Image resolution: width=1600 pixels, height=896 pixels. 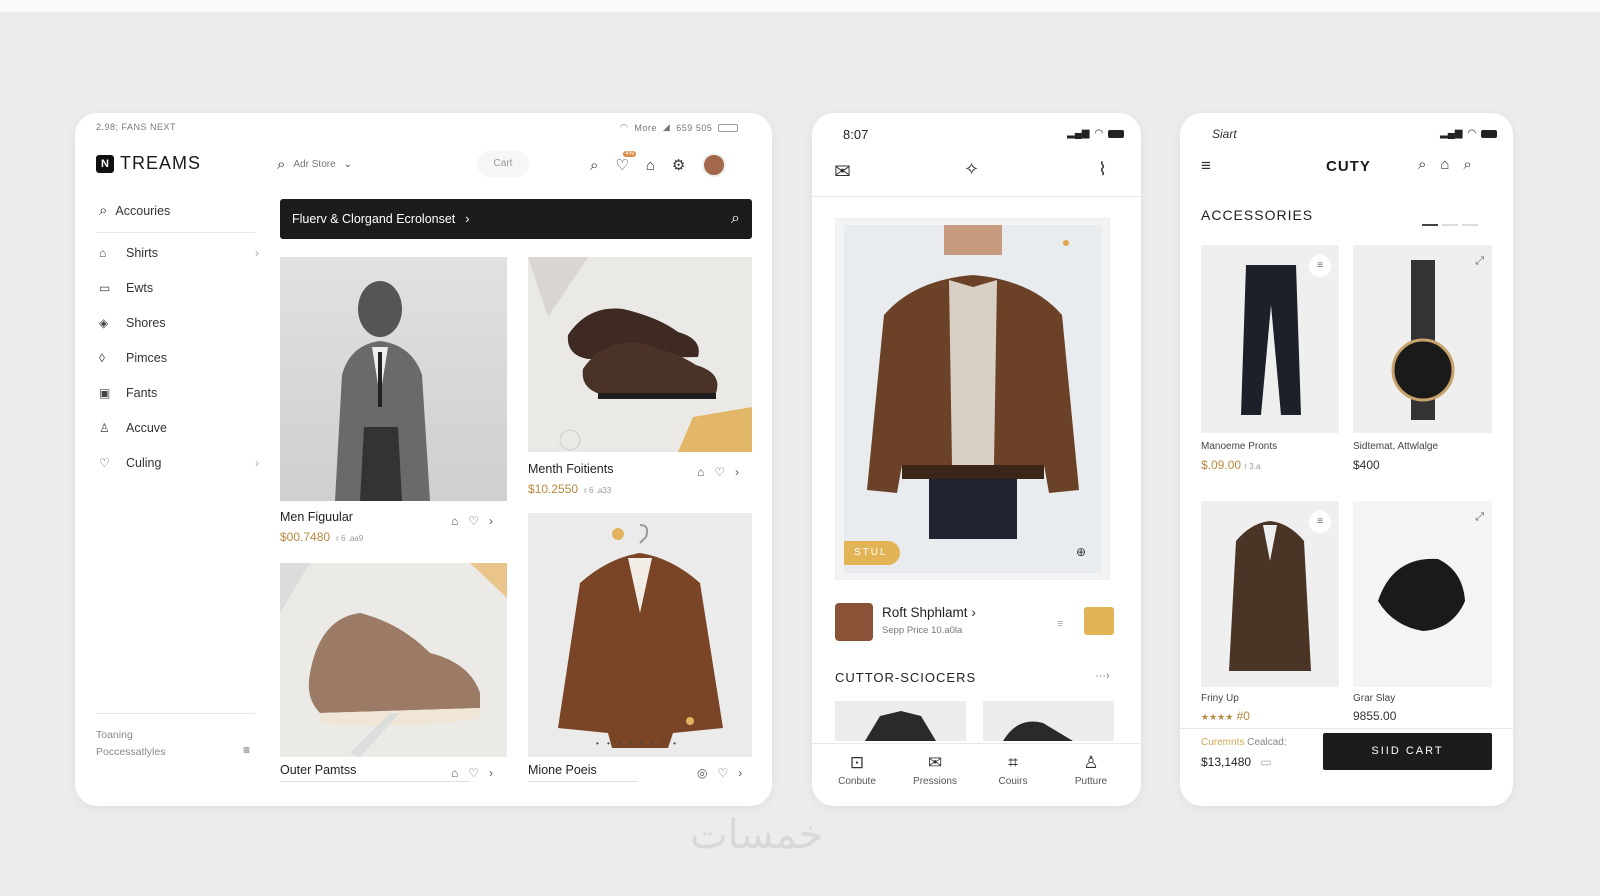 What do you see at coordinates (314, 164) in the screenshot?
I see `store-search: ⌕ Adr Store ⌄` at bounding box center [314, 164].